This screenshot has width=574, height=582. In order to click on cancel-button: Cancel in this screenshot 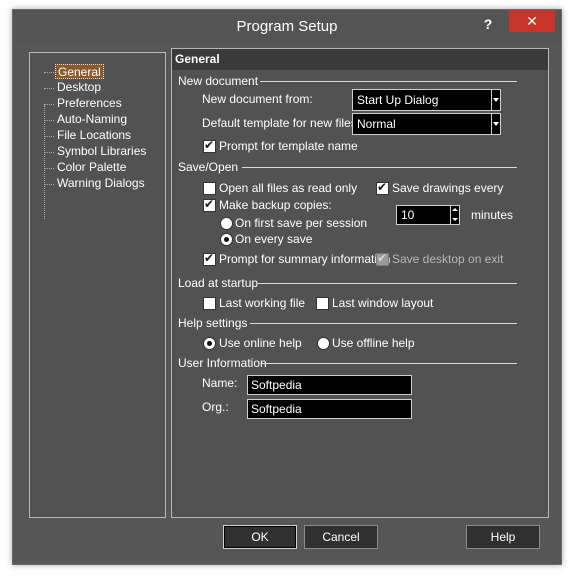, I will do `click(341, 537)`.